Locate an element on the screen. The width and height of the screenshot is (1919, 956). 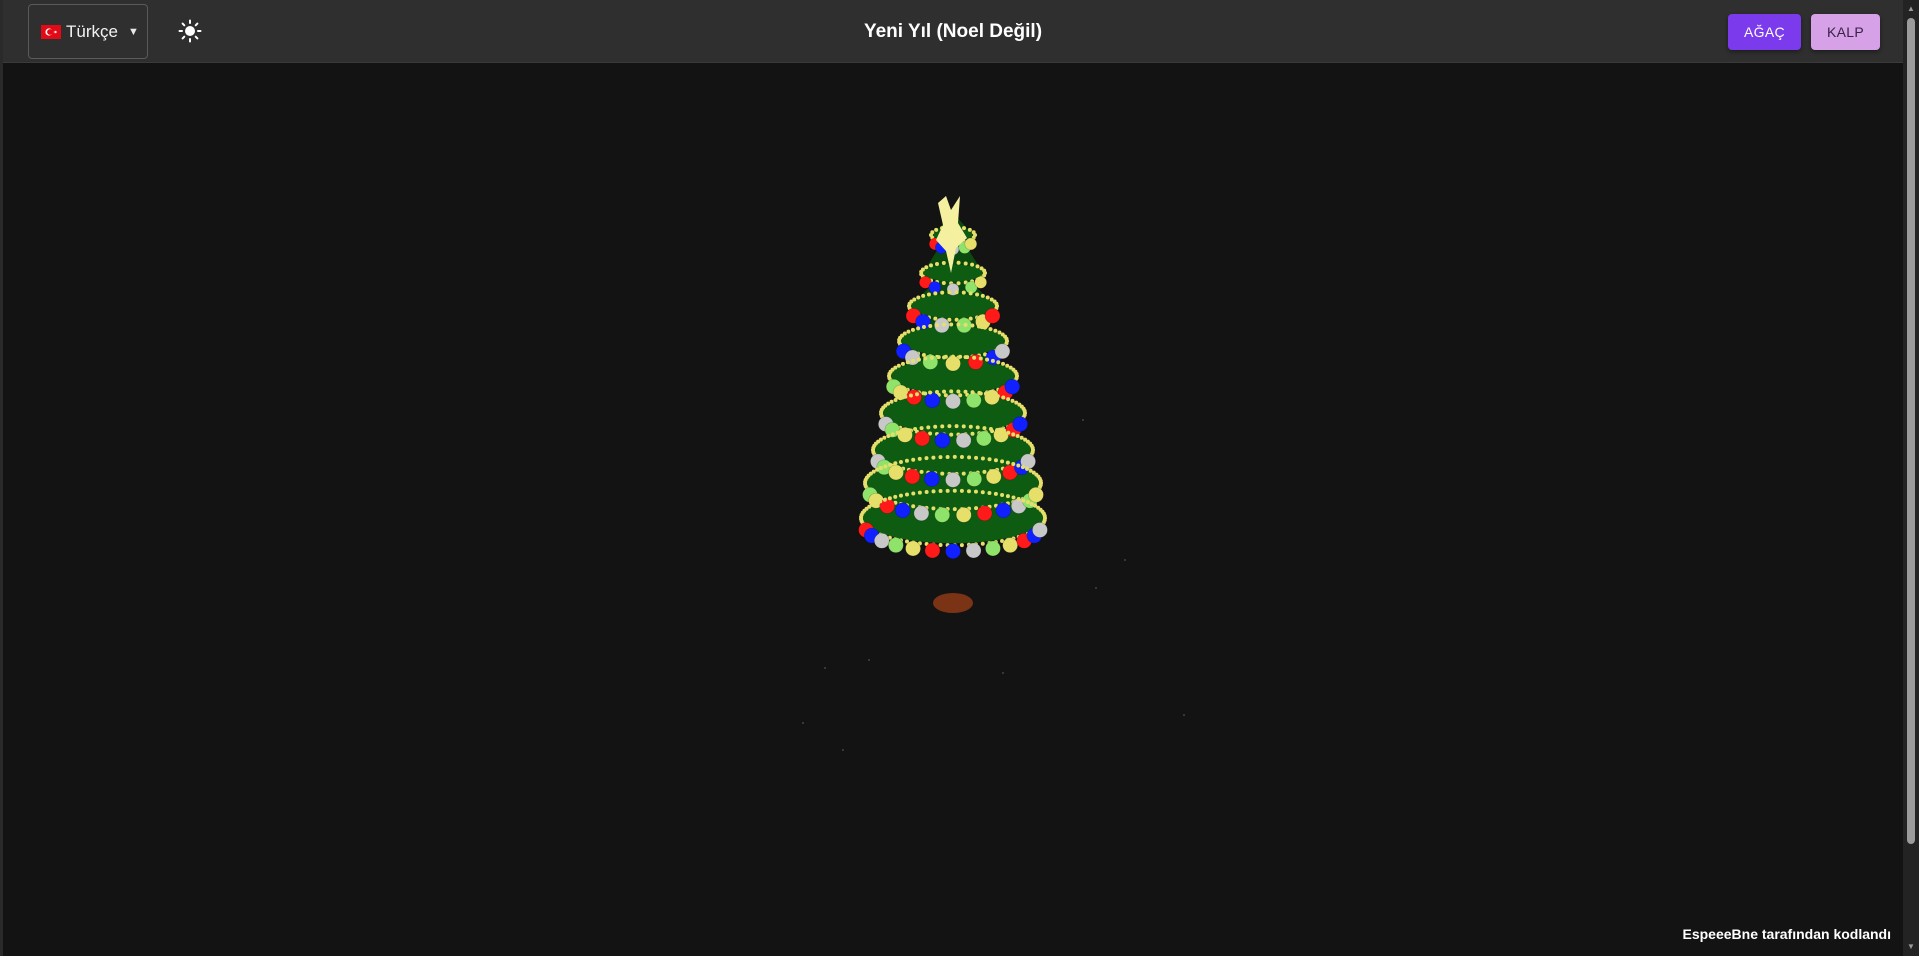
vertical-scrollbar: ▲ ▼ is located at coordinates (1911, 478).